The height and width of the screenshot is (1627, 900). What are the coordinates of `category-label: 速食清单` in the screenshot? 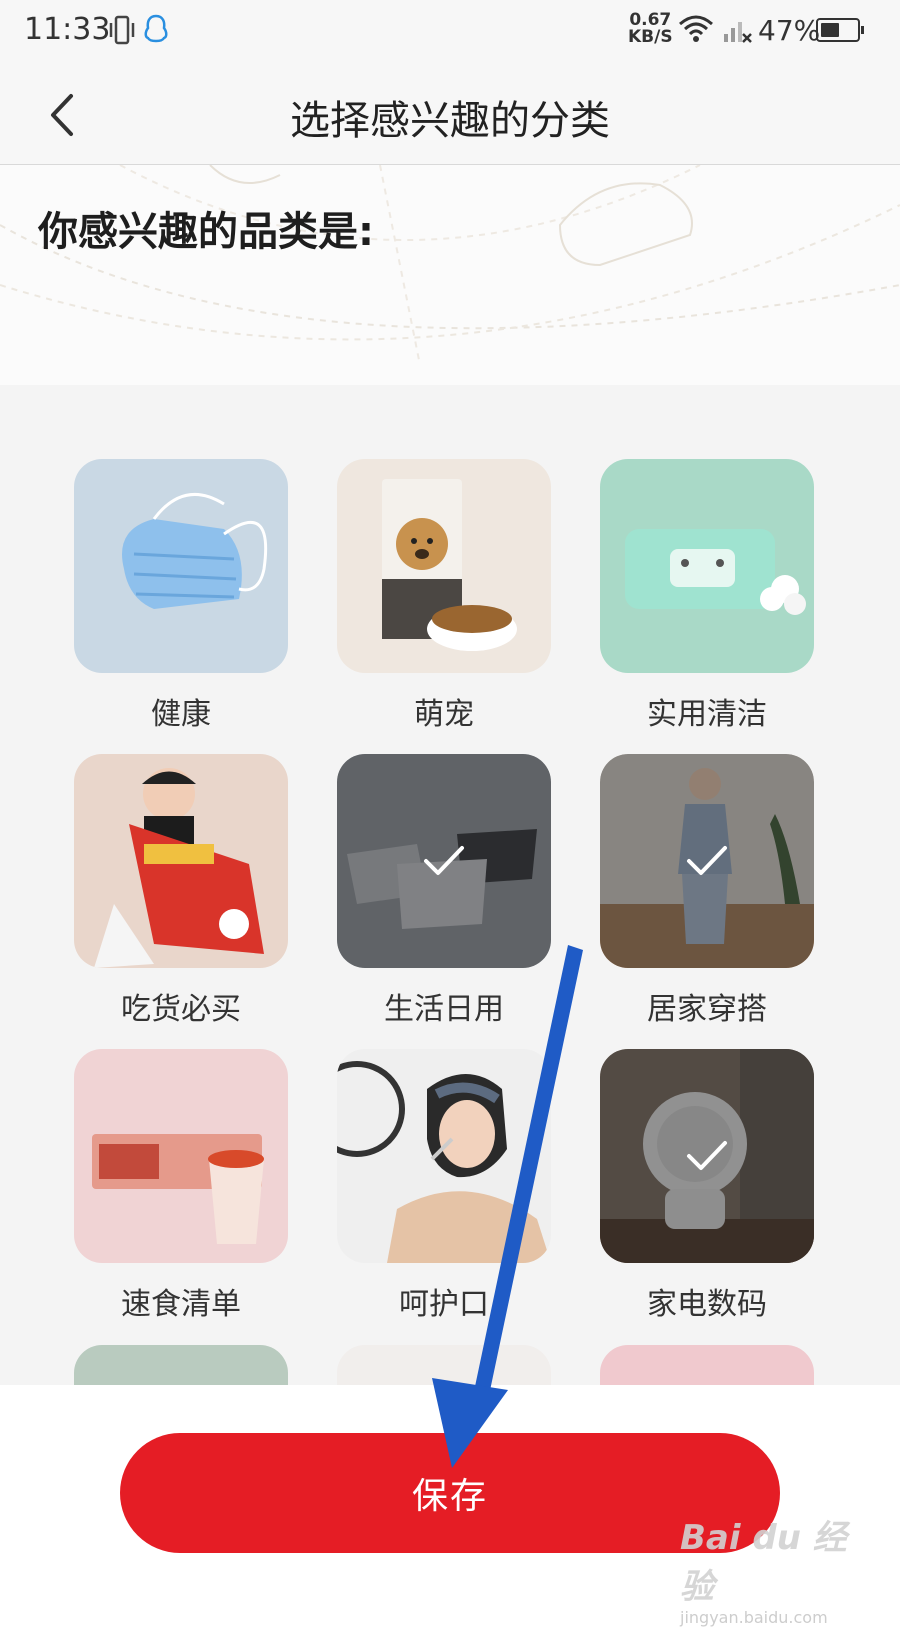 It's located at (181, 1304).